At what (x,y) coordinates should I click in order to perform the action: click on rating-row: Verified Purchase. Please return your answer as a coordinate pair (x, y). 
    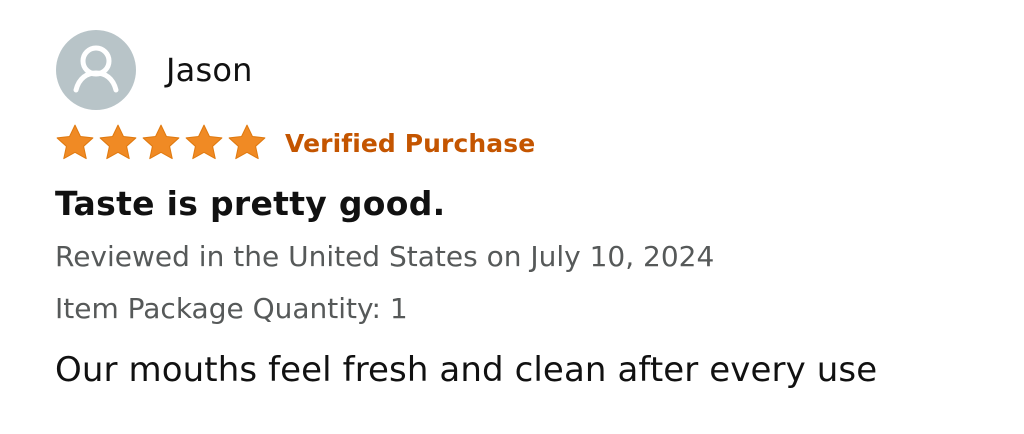
    Looking at the image, I should click on (294, 143).